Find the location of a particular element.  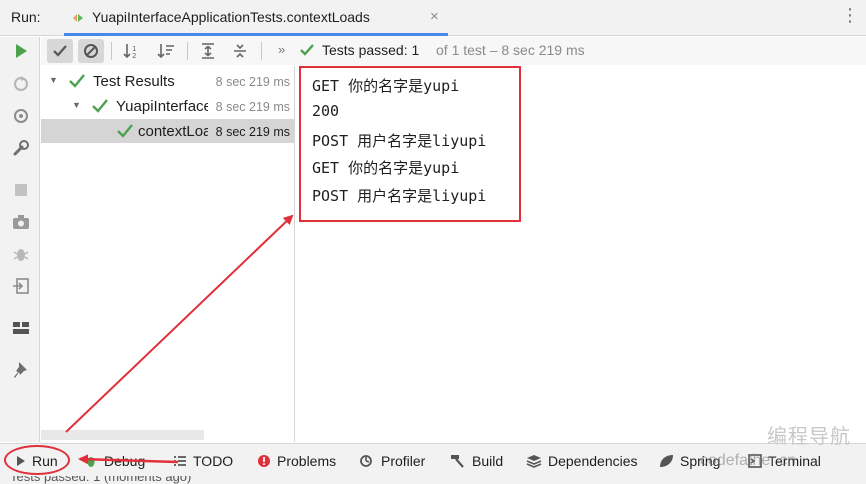

build-tool-label: Build is located at coordinates (488, 461).